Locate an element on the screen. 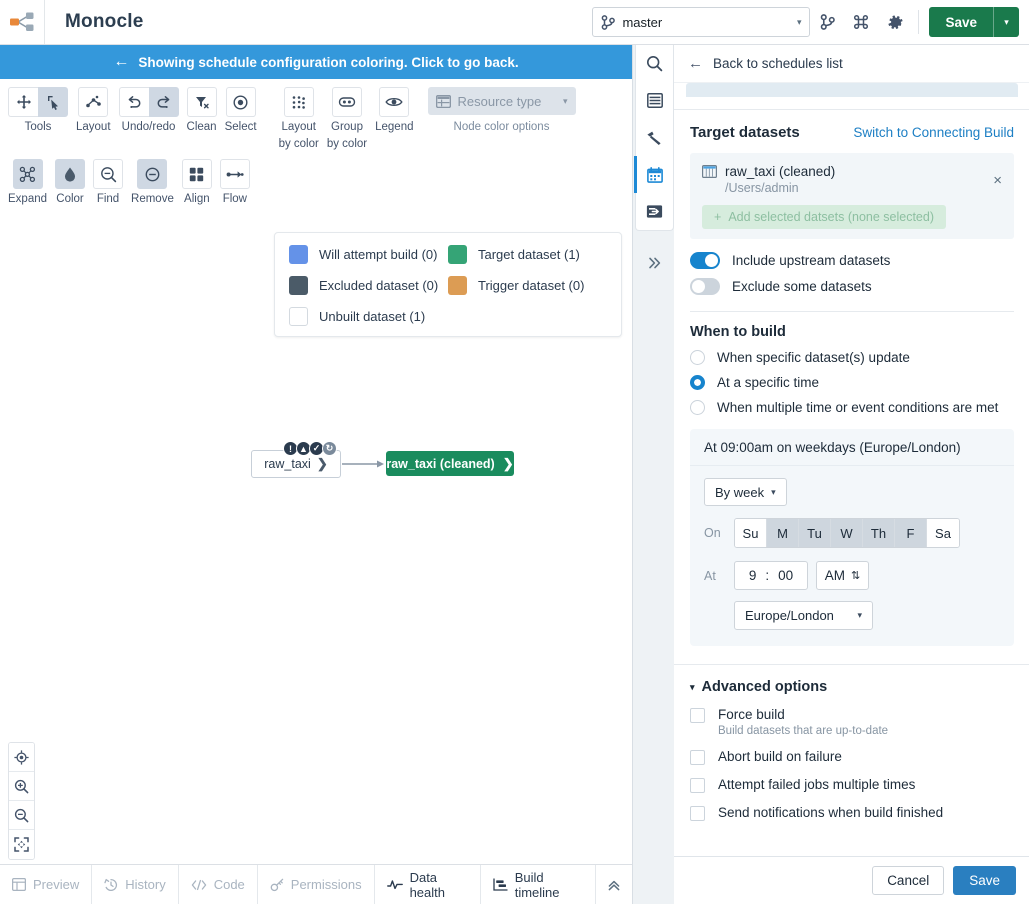 The height and width of the screenshot is (904, 1029). graph-node-logo-icon is located at coordinates (22, 22).